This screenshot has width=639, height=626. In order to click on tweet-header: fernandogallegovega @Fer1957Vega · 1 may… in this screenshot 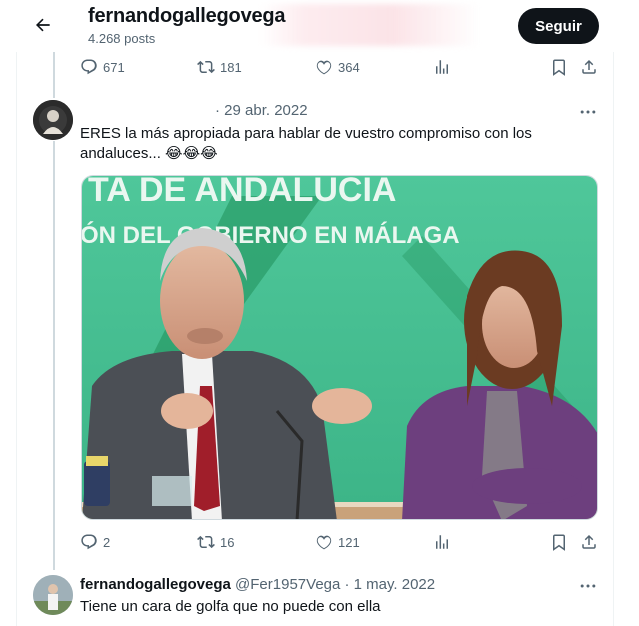, I will do `click(257, 584)`.